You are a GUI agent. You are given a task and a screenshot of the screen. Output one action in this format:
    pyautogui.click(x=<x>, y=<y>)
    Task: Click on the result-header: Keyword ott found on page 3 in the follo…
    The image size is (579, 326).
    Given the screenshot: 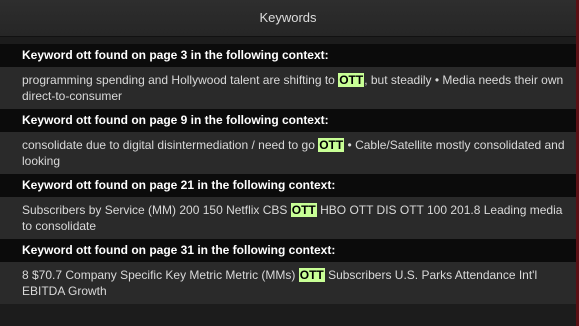 What is the action you would take?
    pyautogui.click(x=288, y=55)
    